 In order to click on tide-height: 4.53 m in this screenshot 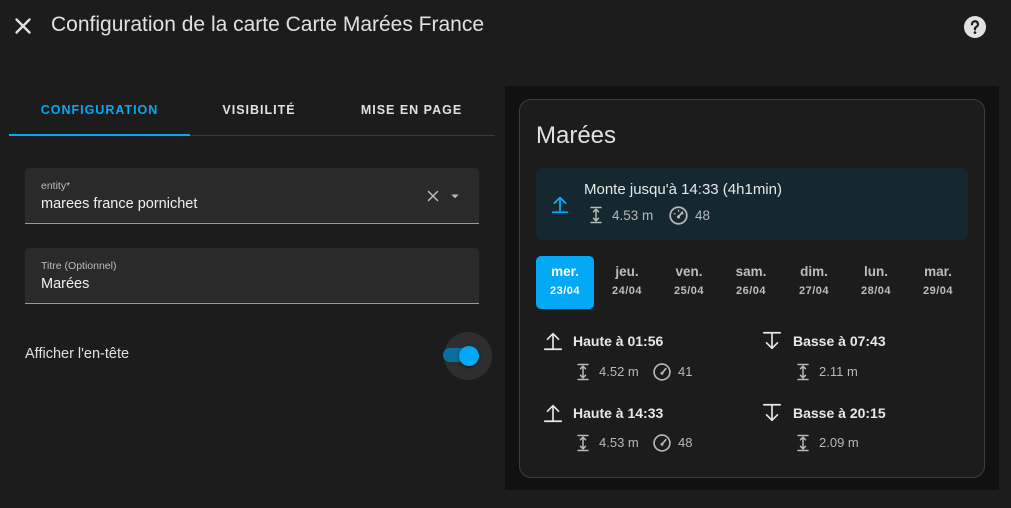, I will do `click(619, 442)`.